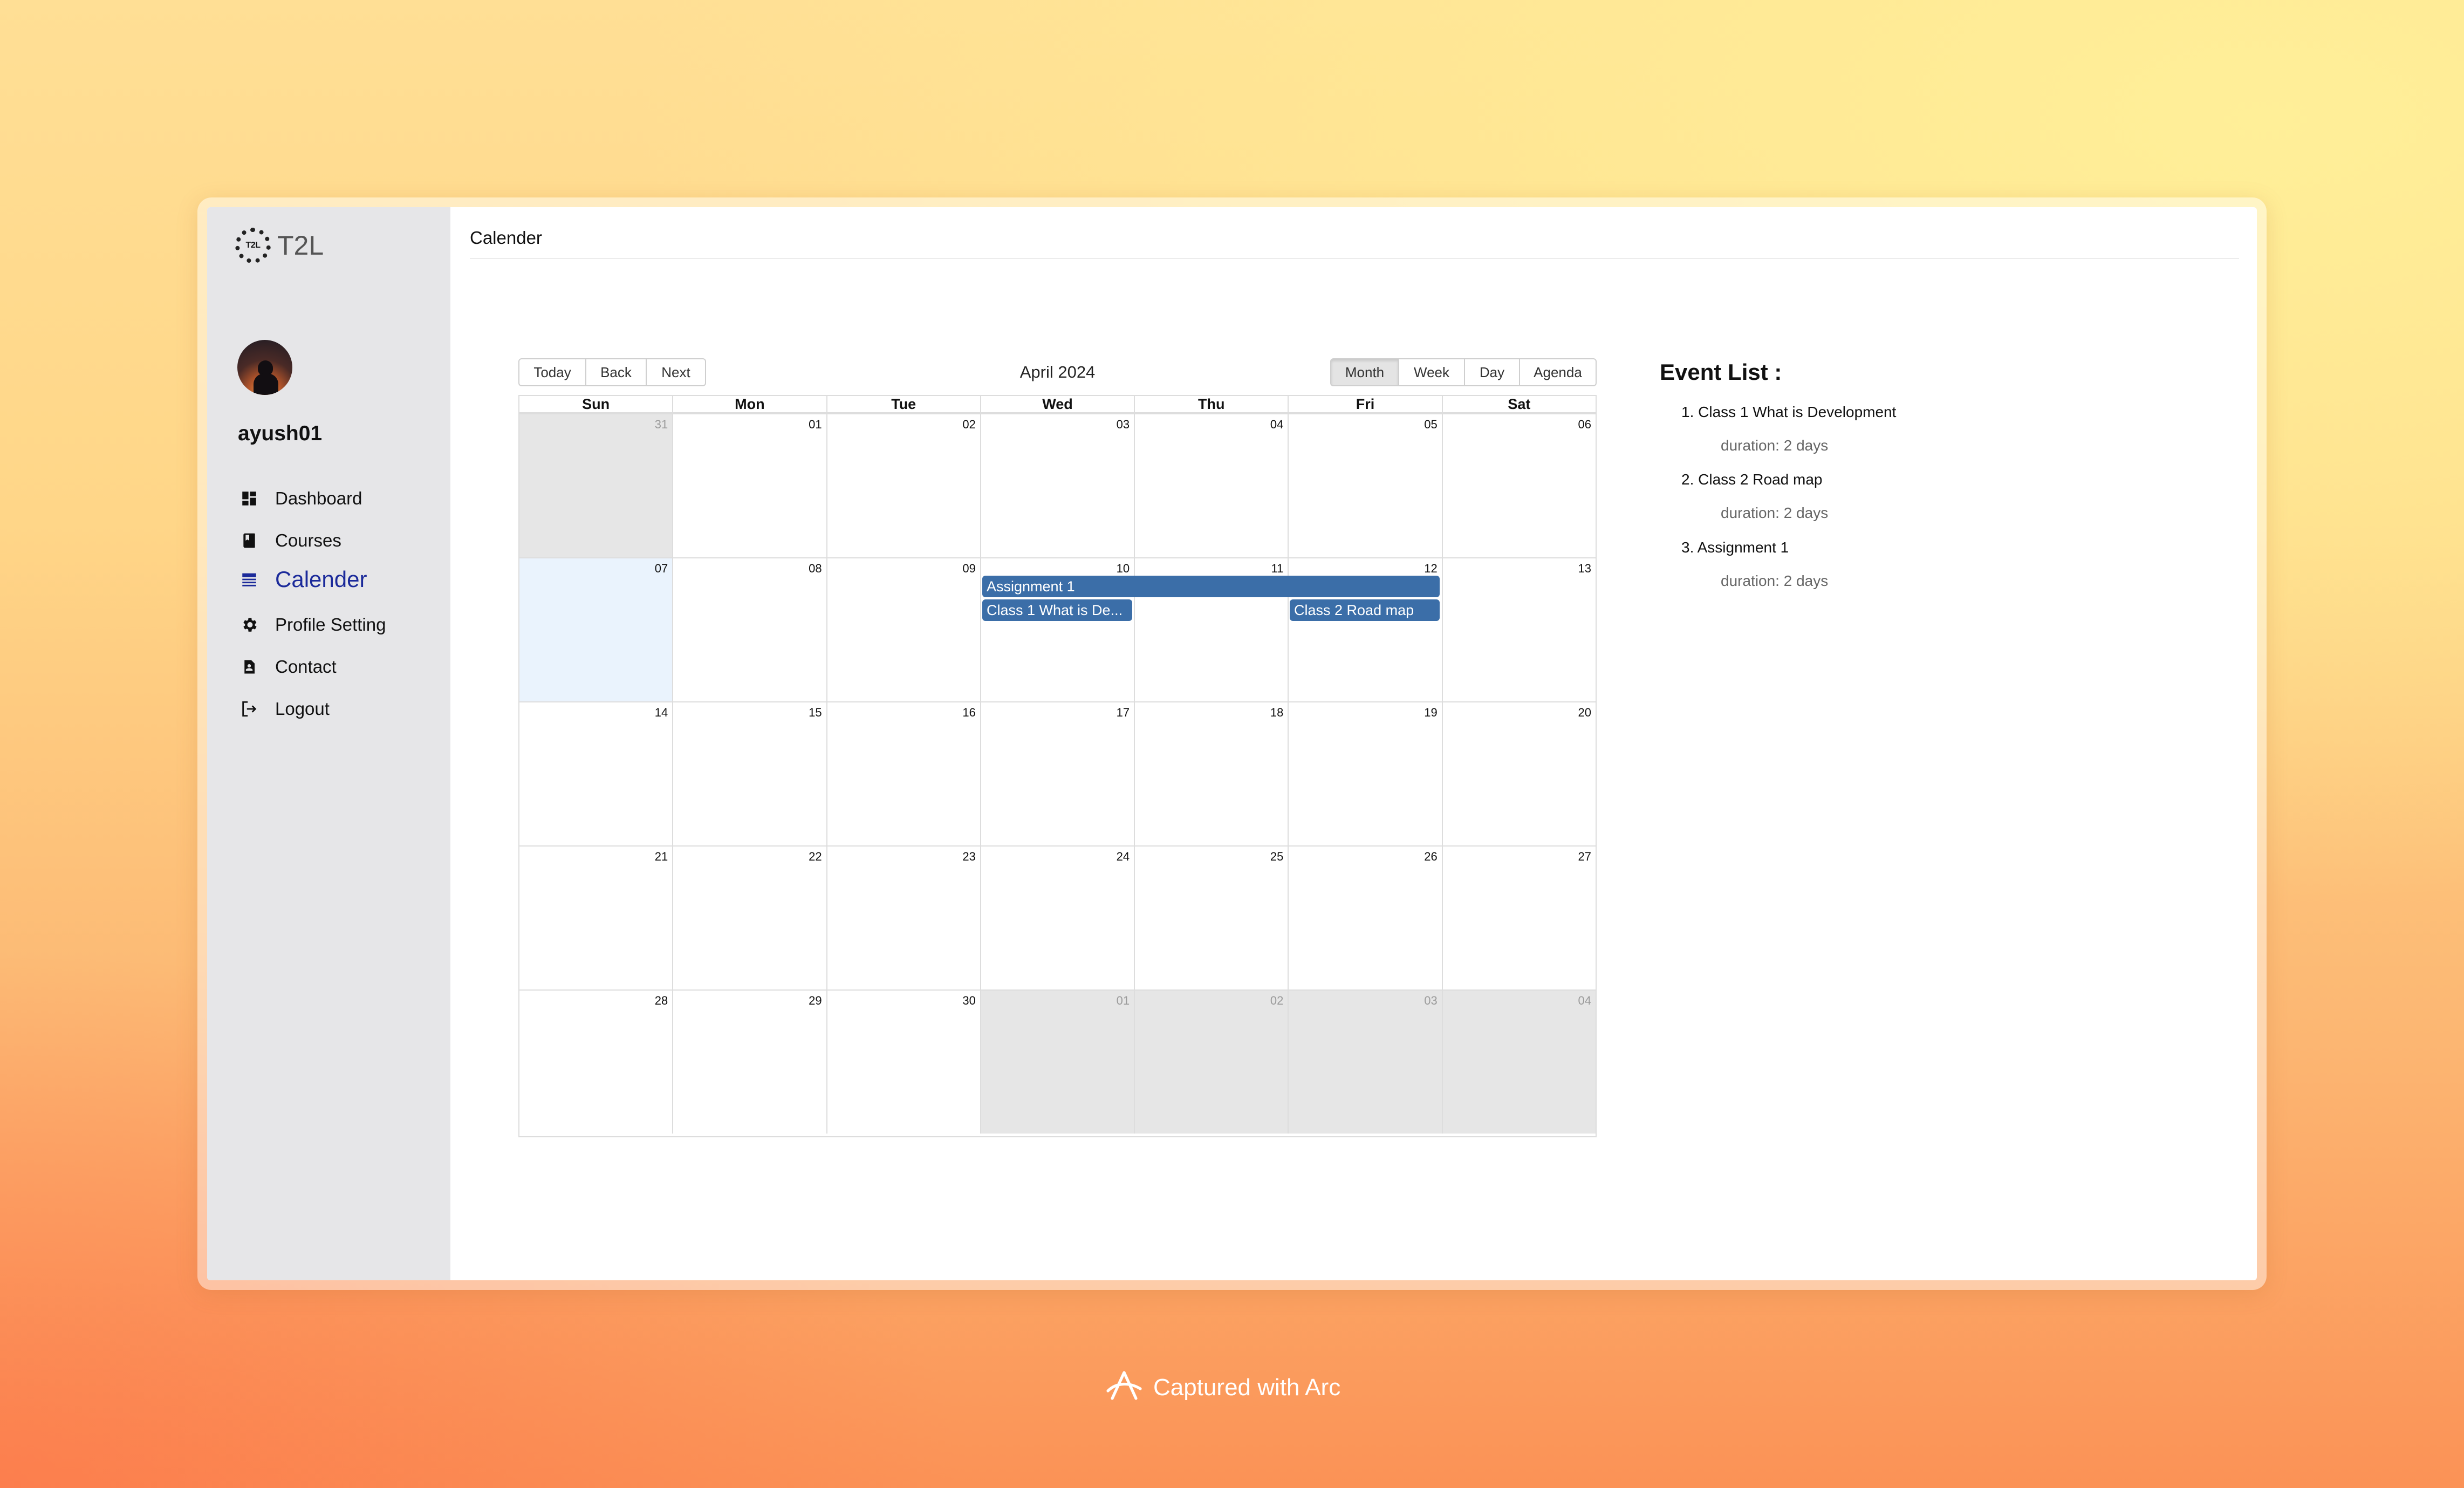 Image resolution: width=2464 pixels, height=1488 pixels. Describe the element at coordinates (1365, 610) in the screenshot. I see `event-class-2: Class 2 Road map` at that location.